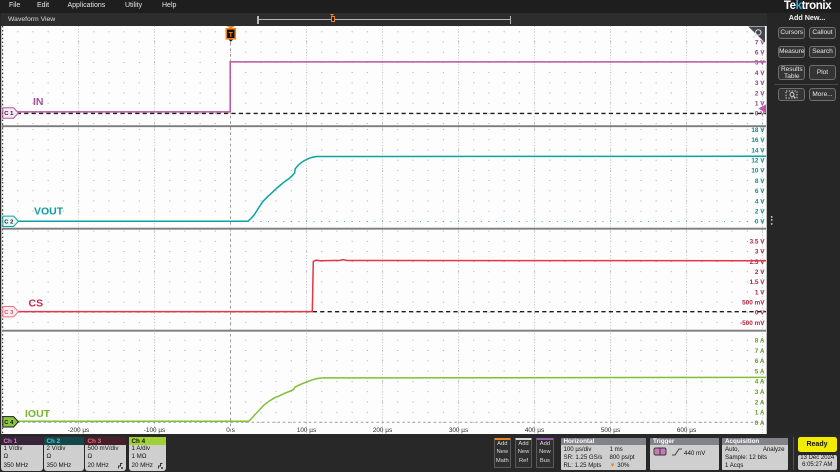  Describe the element at coordinates (760, 423) in the screenshot. I see `svg-text: 0 A` at that location.